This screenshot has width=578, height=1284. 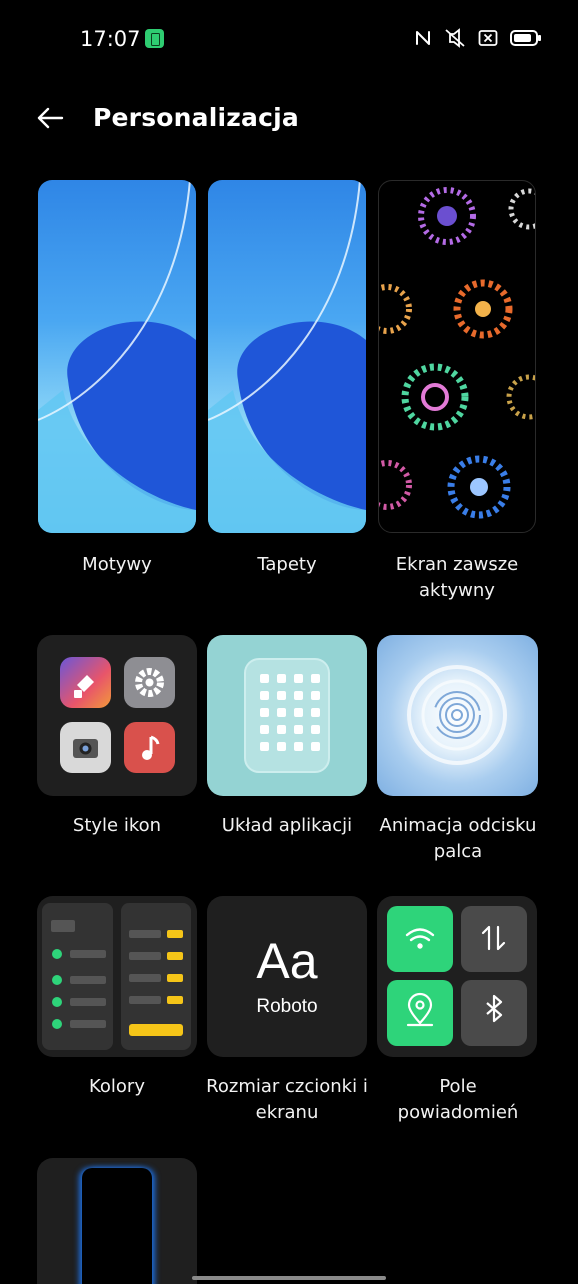 I want to click on status-bar: 17:07, so click(x=289, y=39).